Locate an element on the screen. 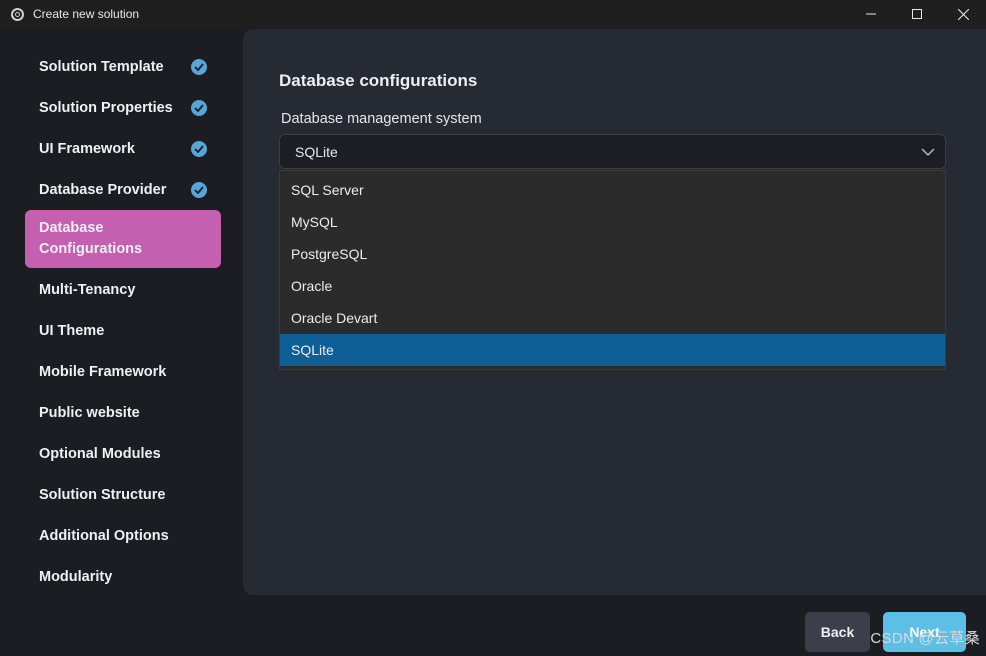  close-button is located at coordinates (963, 14).